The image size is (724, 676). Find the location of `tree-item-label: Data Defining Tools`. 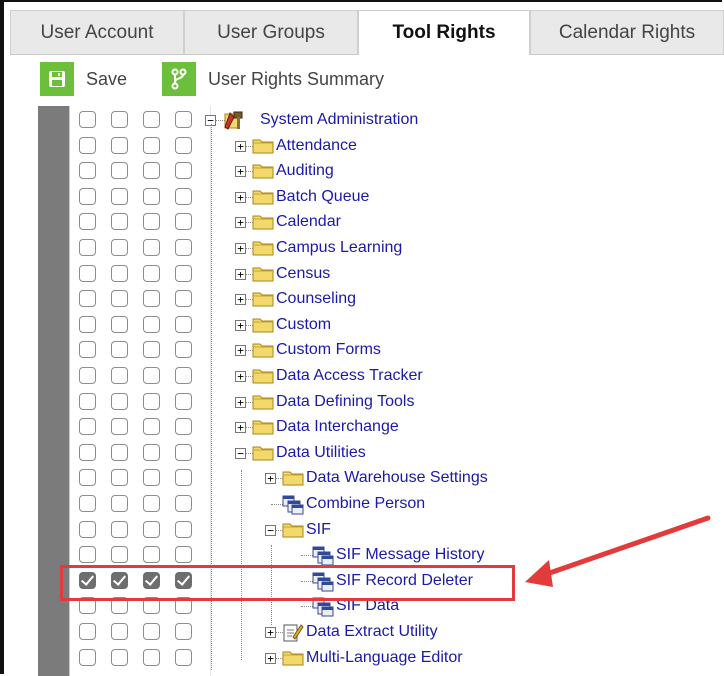

tree-item-label: Data Defining Tools is located at coordinates (345, 402).